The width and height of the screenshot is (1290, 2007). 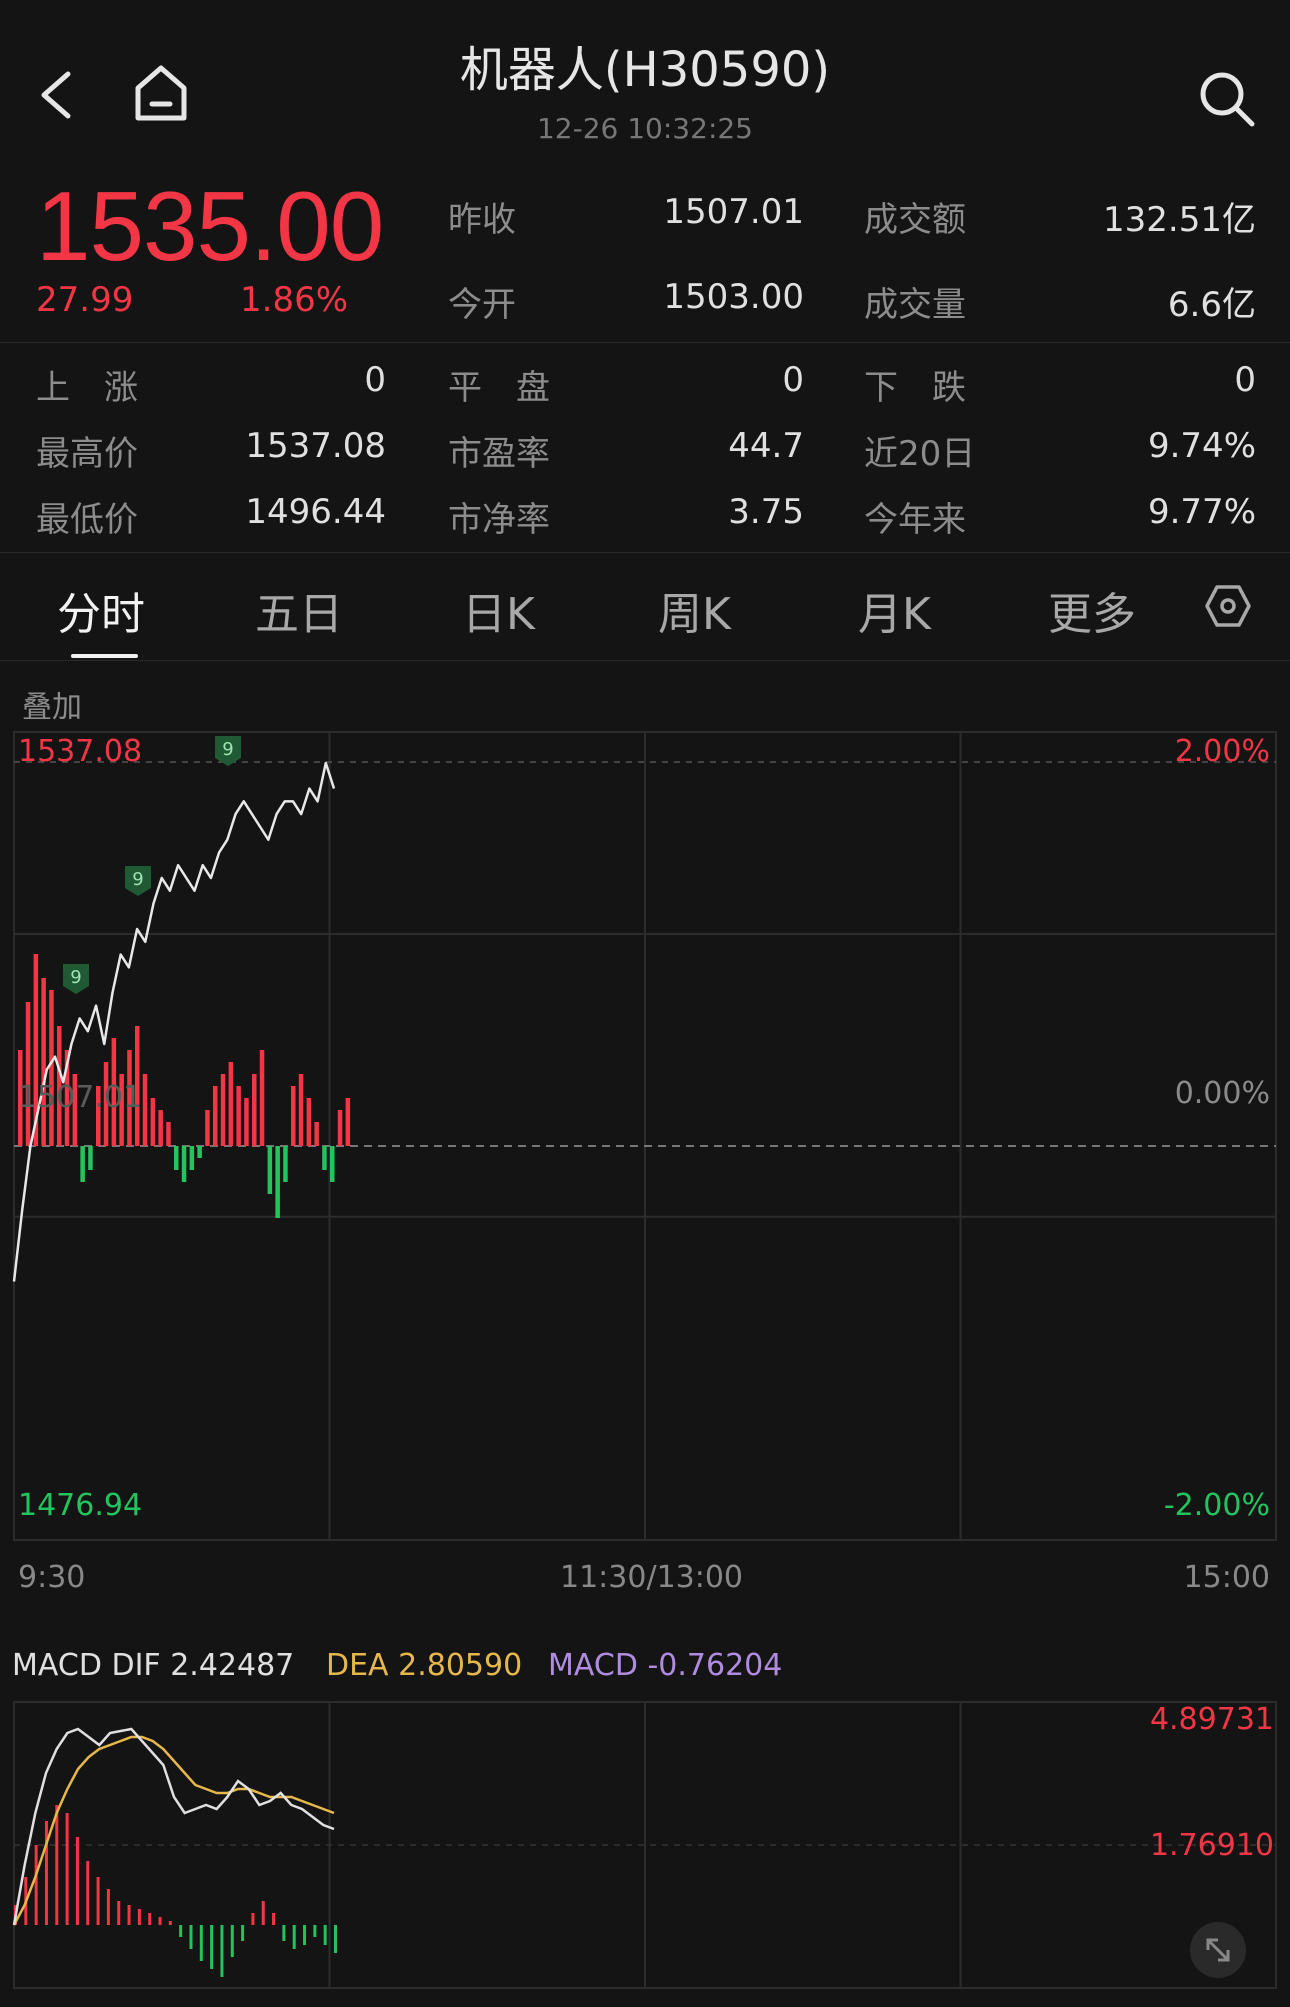 What do you see at coordinates (894, 610) in the screenshot?
I see `tab-monthly-k: 月K` at bounding box center [894, 610].